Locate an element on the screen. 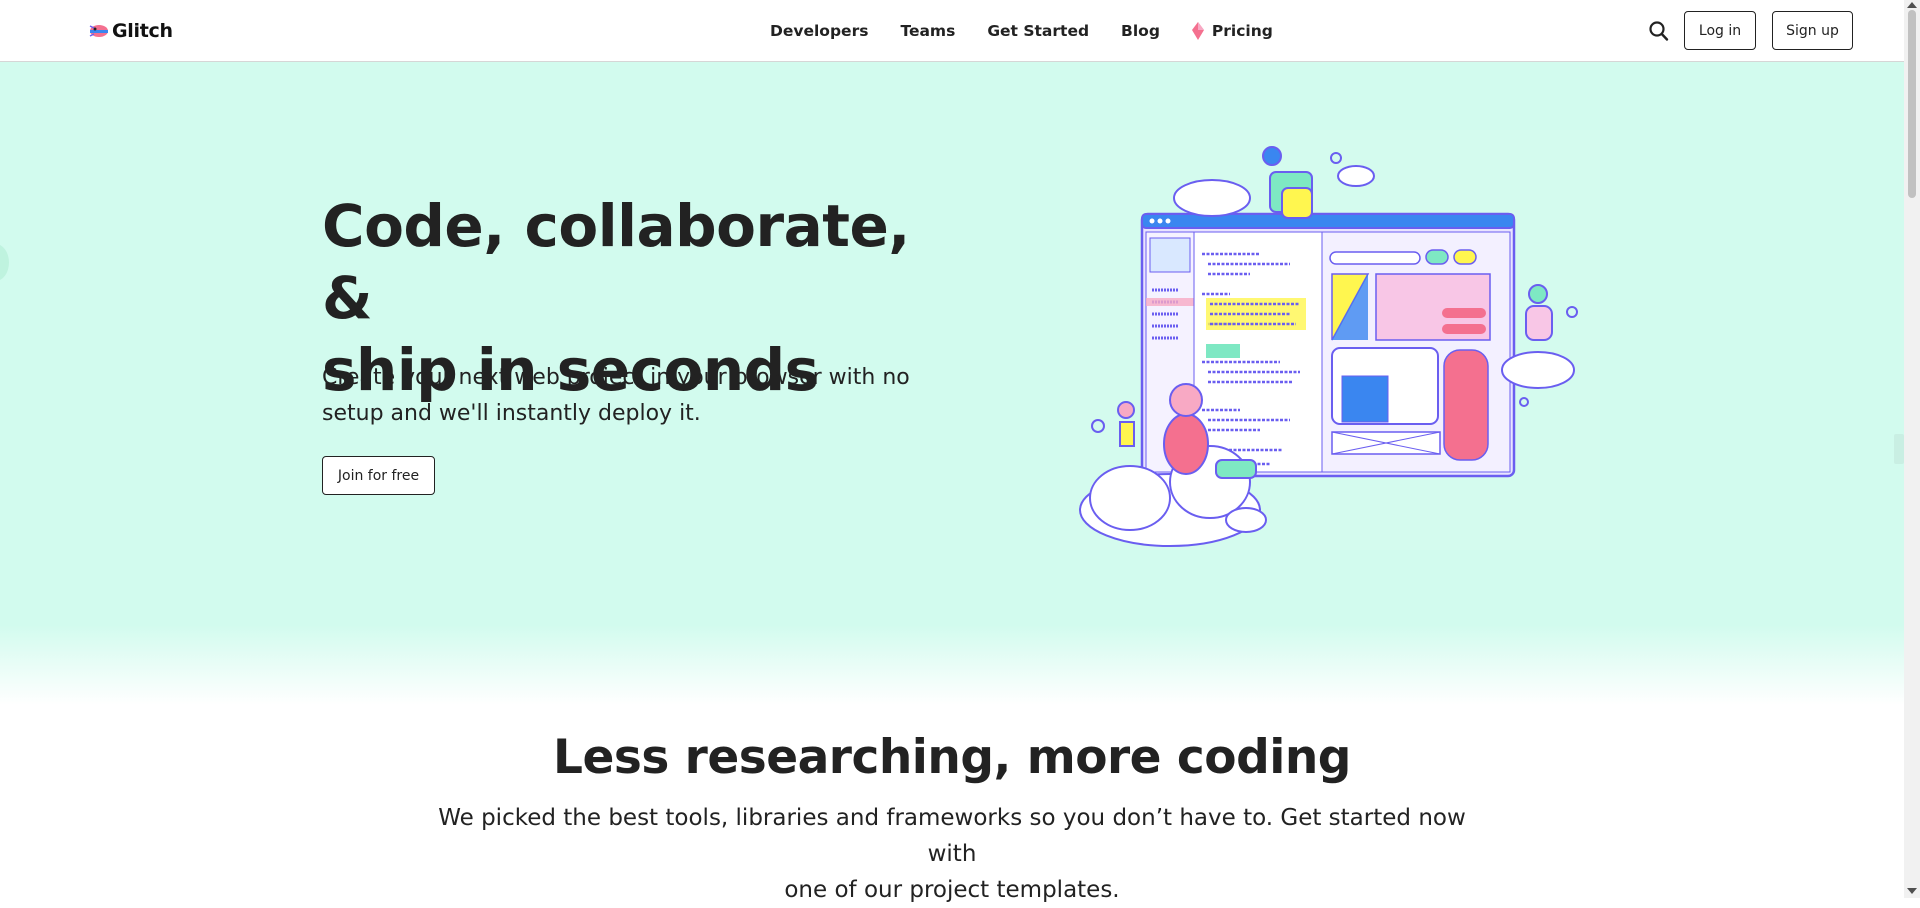 The image size is (1920, 908). side-scroll-tab is located at coordinates (1899, 449).